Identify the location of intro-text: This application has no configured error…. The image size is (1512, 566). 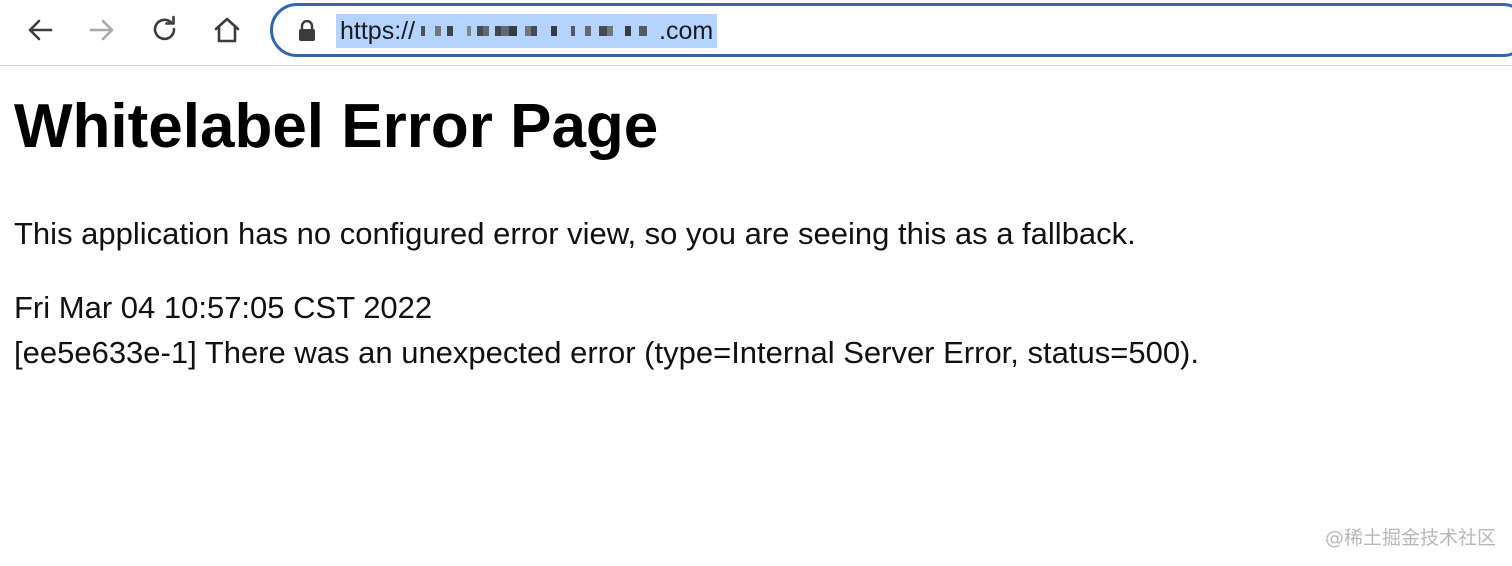
(575, 233).